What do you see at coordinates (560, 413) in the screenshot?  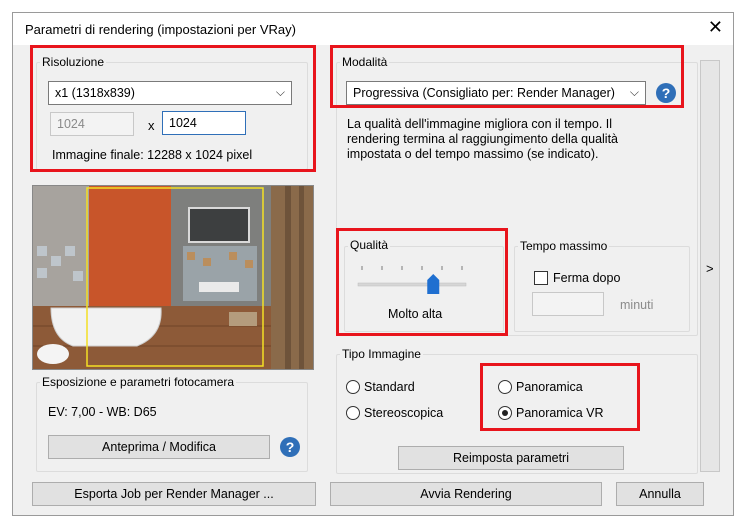 I see `radio-panoramic-vr-label: Panoramica VR` at bounding box center [560, 413].